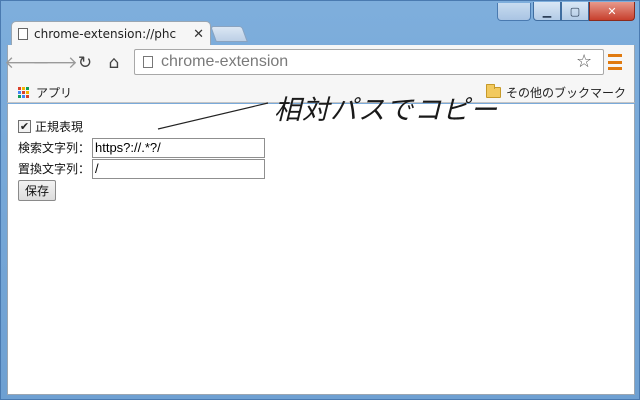 The height and width of the screenshot is (400, 640). Describe the element at coordinates (37, 190) in the screenshot. I see `save-button: 保存` at that location.